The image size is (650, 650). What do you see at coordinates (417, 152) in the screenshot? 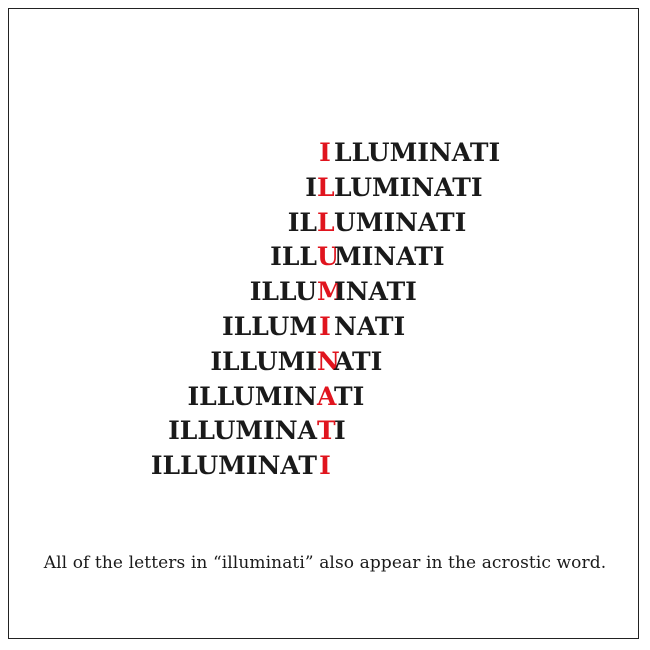
I see `acrostic-row-after: LLUMINATI` at bounding box center [417, 152].